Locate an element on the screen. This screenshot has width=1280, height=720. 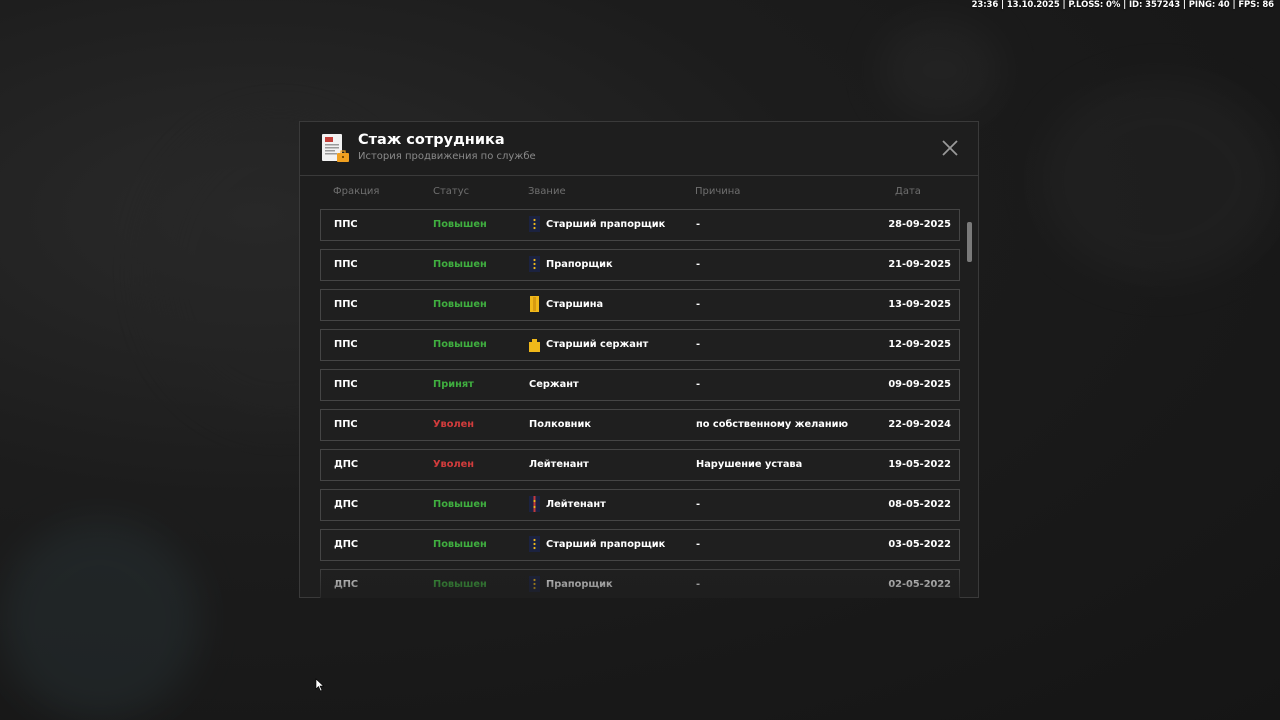
column-header-rank: Звание is located at coordinates (547, 191).